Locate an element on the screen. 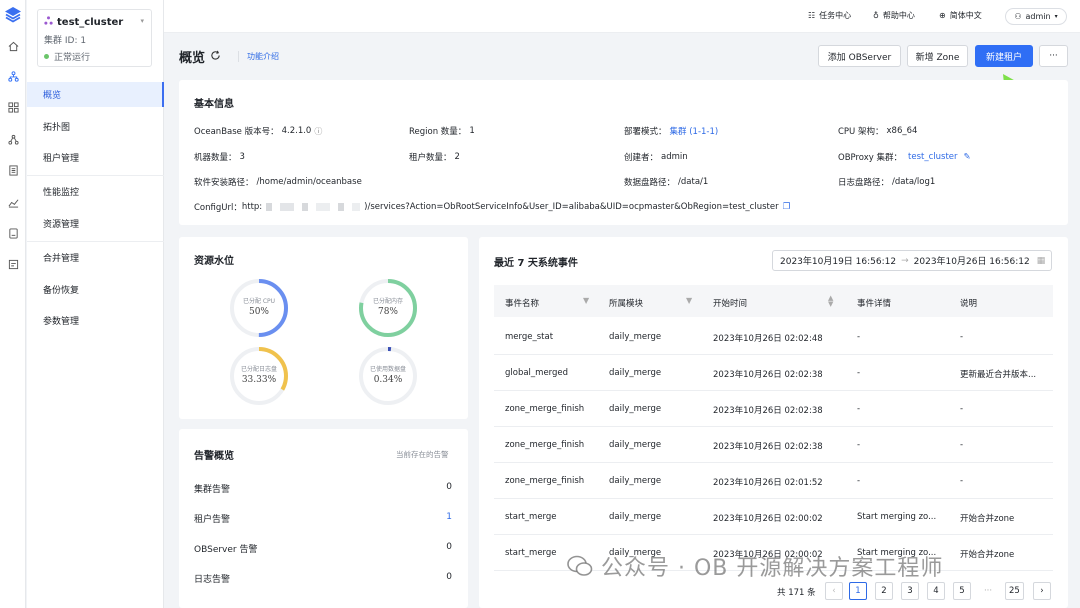 Image resolution: width=1080 pixels, height=608 pixels. gauge-value: 50% is located at coordinates (258, 312).